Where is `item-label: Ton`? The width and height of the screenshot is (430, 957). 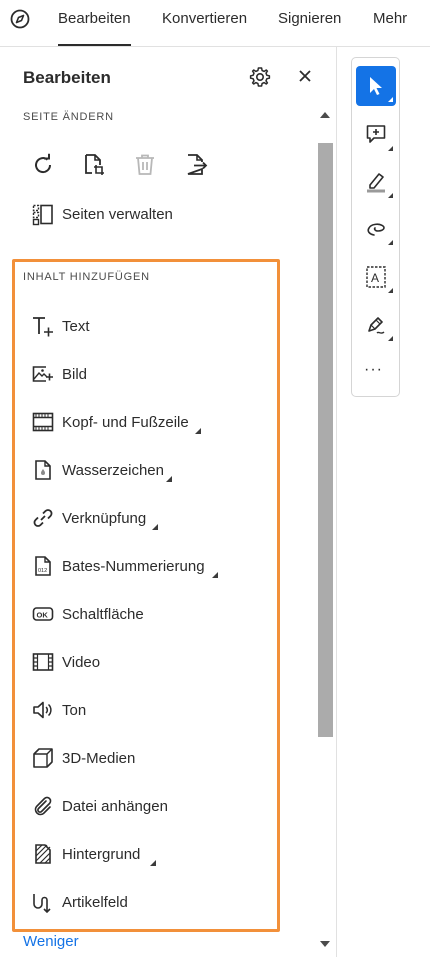 item-label: Ton is located at coordinates (74, 710).